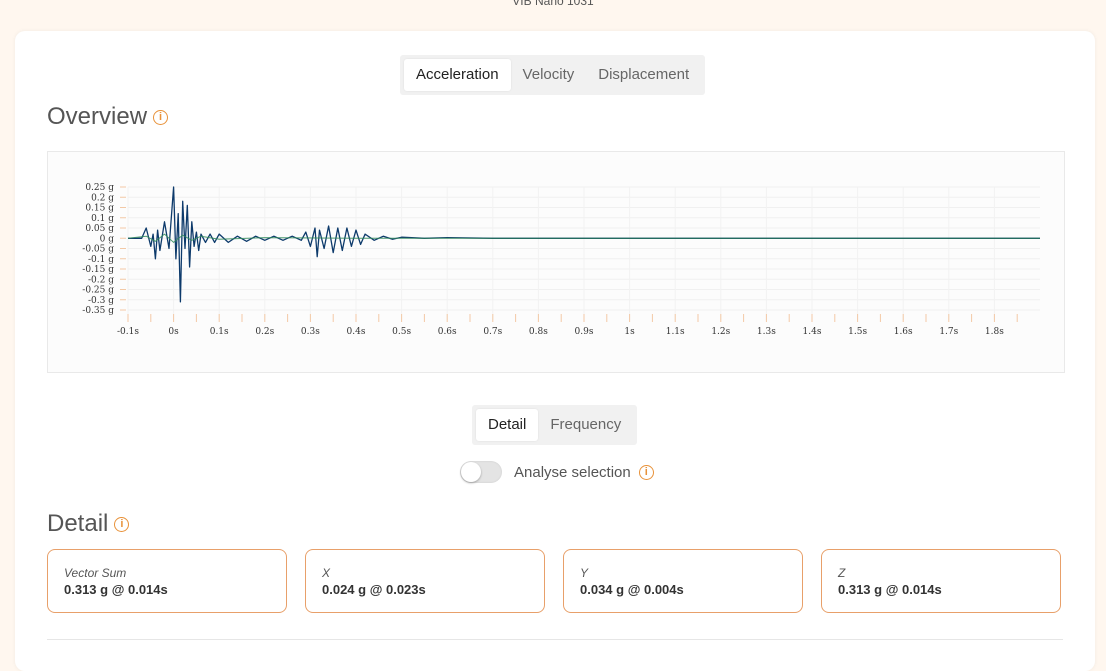 Image resolution: width=1106 pixels, height=671 pixels. Describe the element at coordinates (457, 75) in the screenshot. I see `tab-acceleration: Acceleration` at that location.